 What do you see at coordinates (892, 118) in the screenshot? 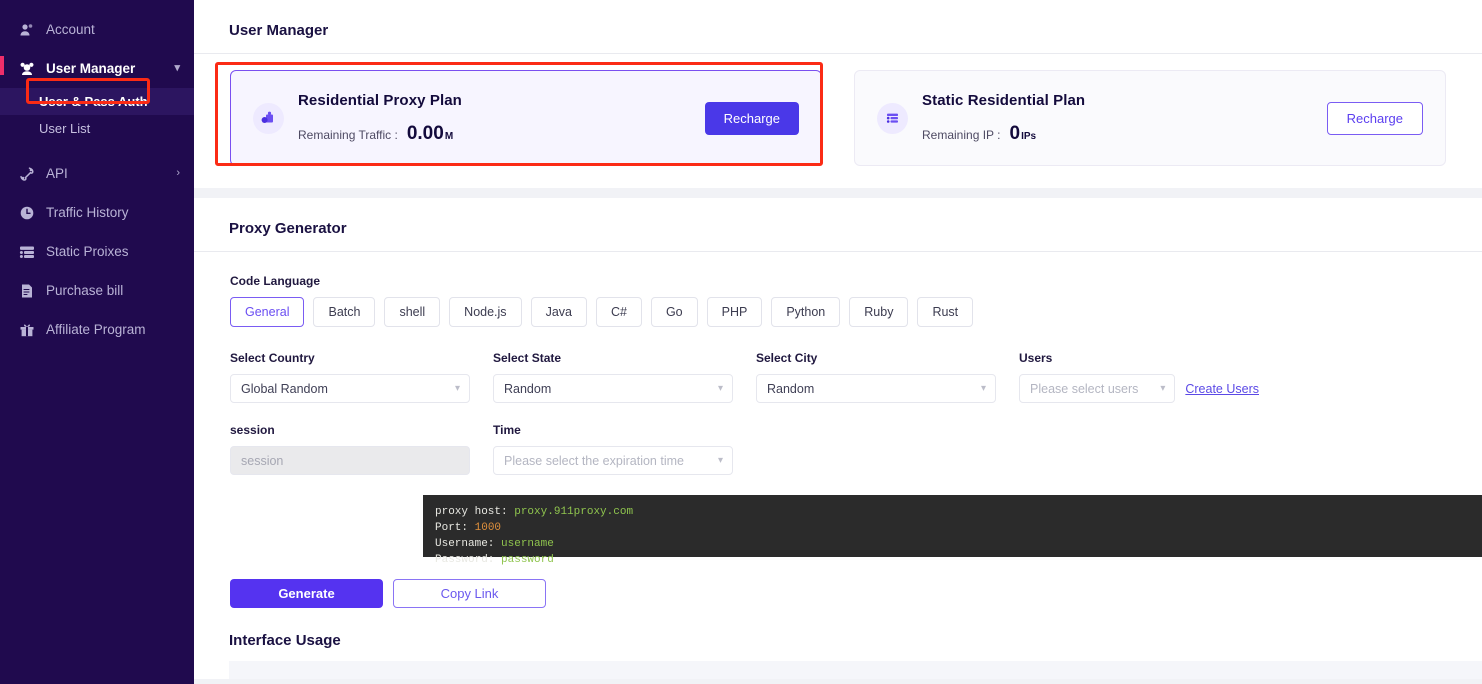
I see `static-residential-icon` at bounding box center [892, 118].